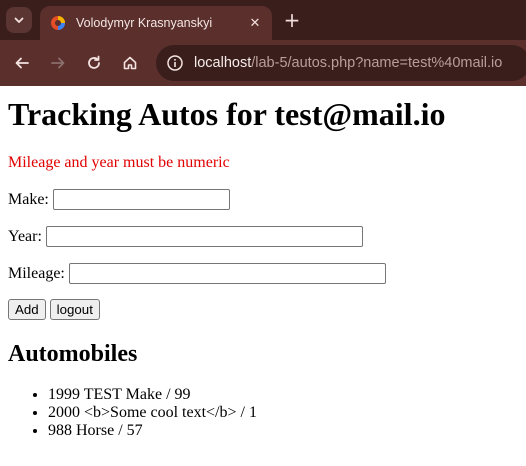 The height and width of the screenshot is (466, 526). I want to click on make-input, so click(141, 199).